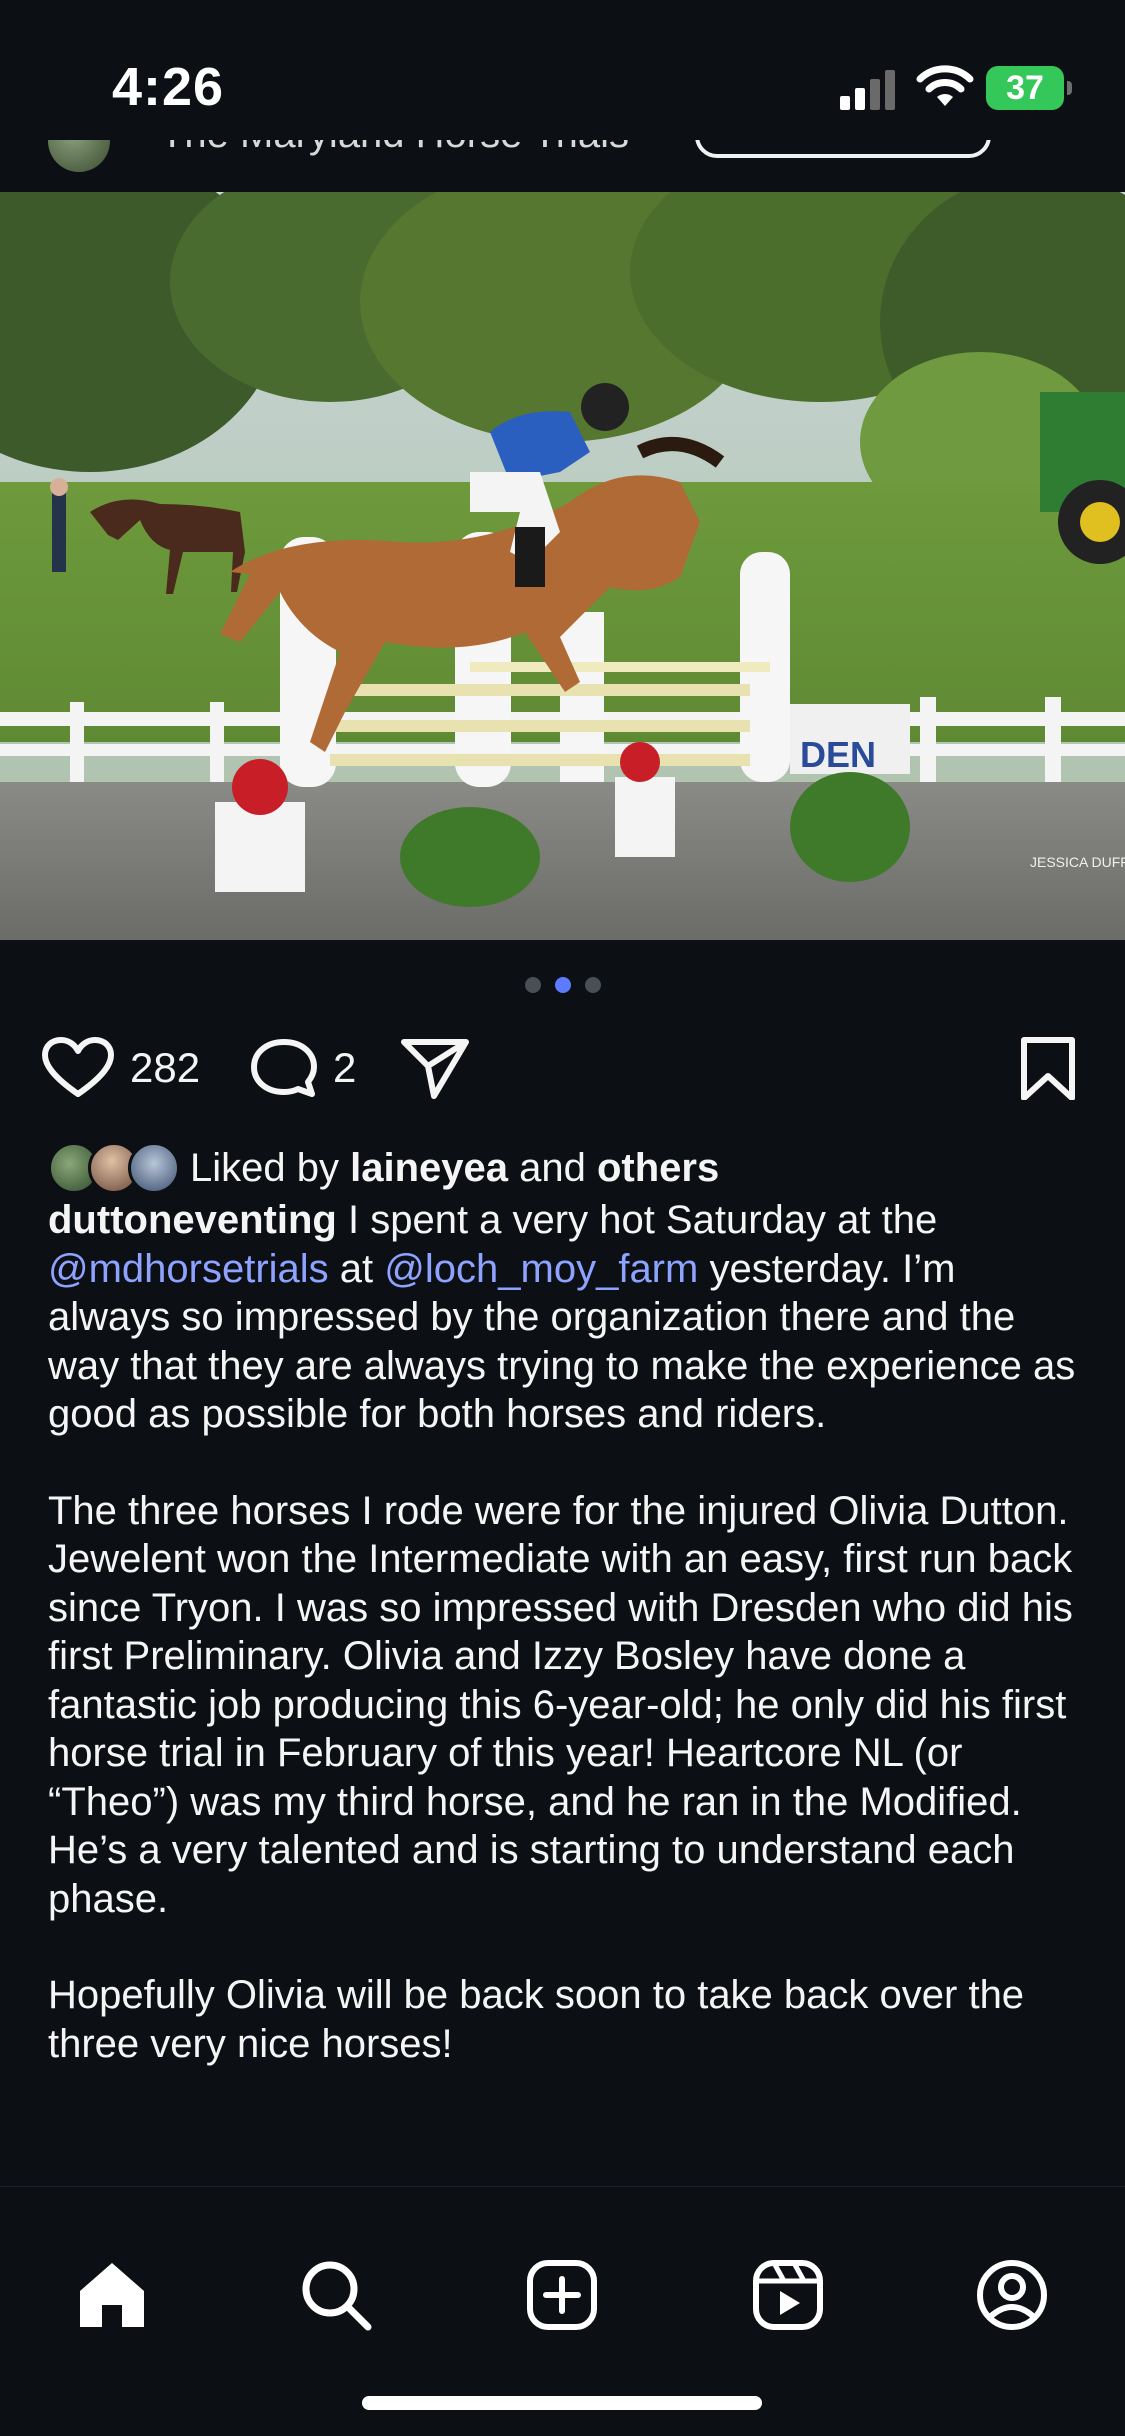  I want to click on post-header: The Maryland Horse Trials, so click(562, 166).